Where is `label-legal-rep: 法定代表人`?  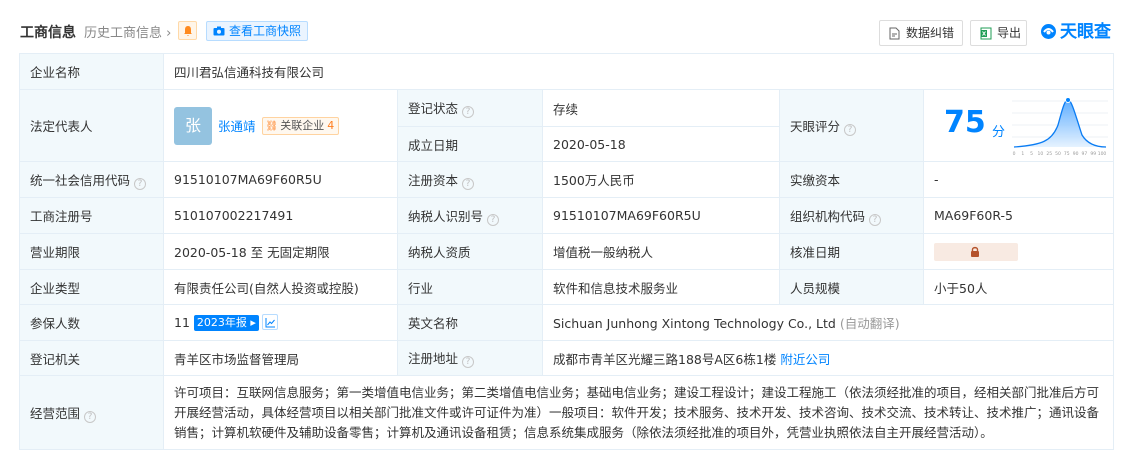 label-legal-rep: 法定代表人 is located at coordinates (91, 125).